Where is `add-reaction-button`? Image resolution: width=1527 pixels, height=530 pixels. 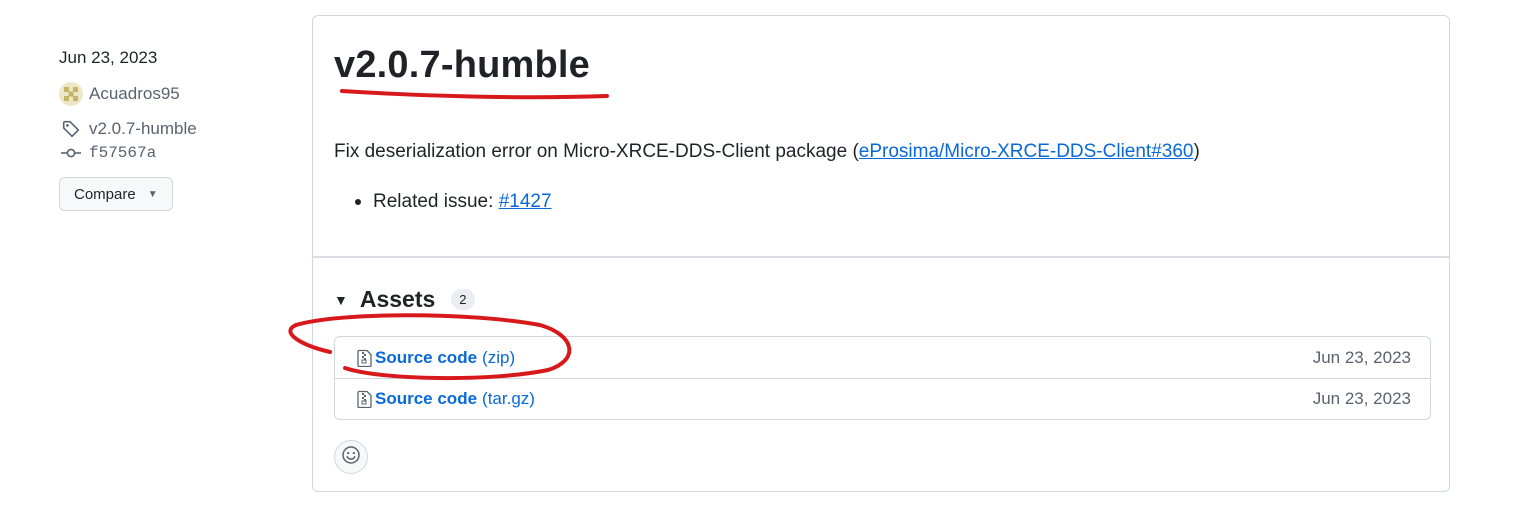
add-reaction-button is located at coordinates (351, 457).